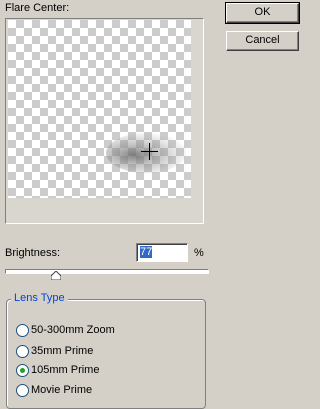  Describe the element at coordinates (262, 13) in the screenshot. I see `ok-button: OK` at that location.